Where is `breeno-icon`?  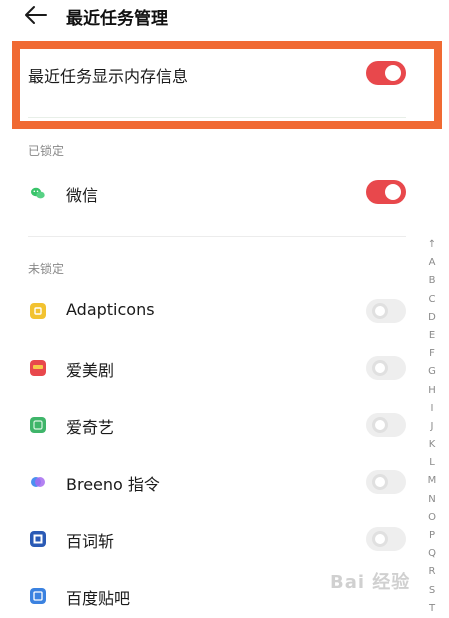 breeno-icon is located at coordinates (38, 482).